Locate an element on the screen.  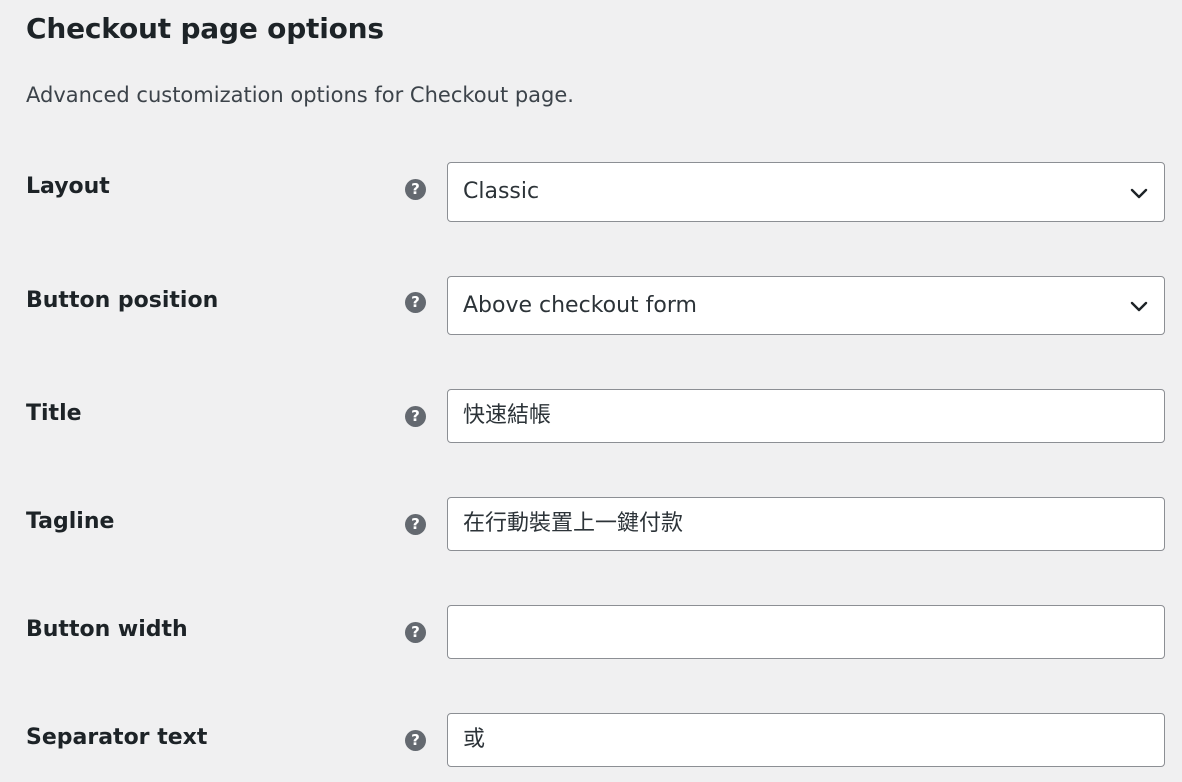
layout-select-value: Classic is located at coordinates (501, 191).